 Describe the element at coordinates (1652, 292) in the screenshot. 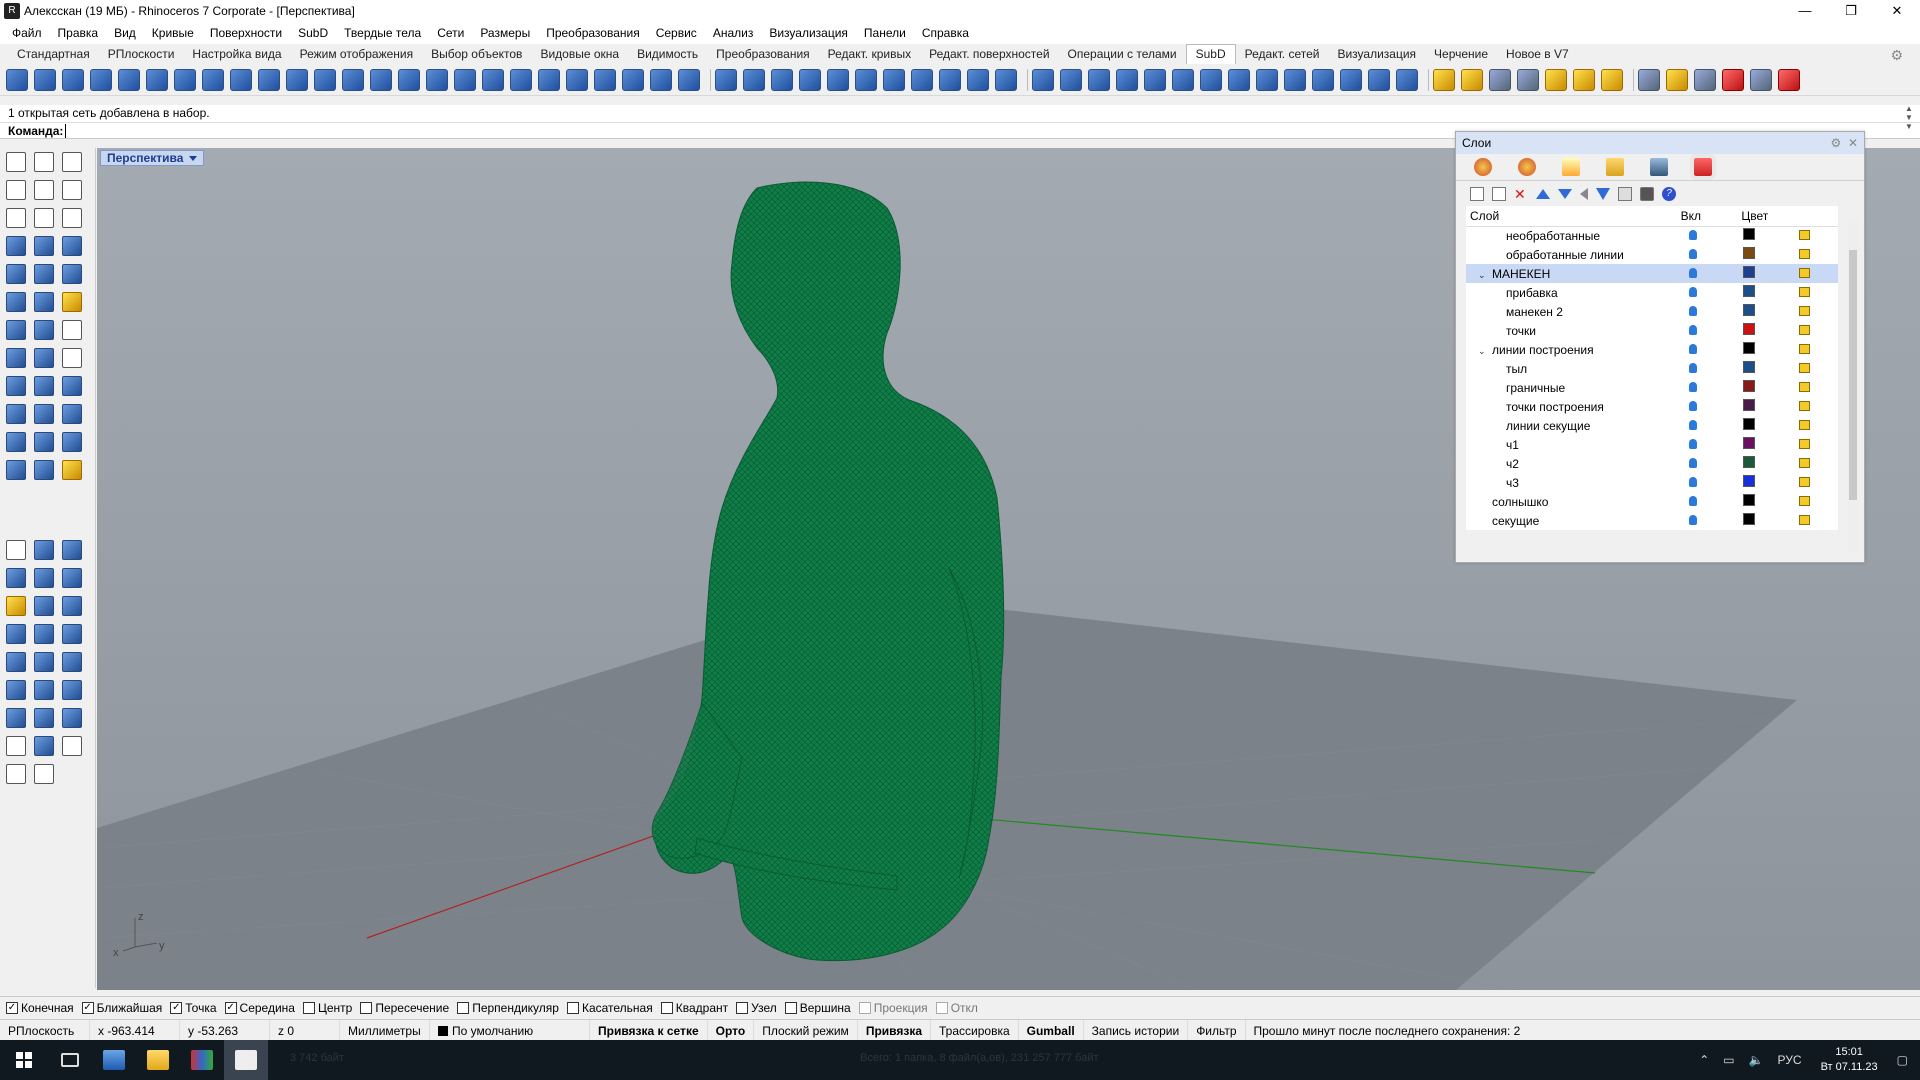

I see `layer-row: прибавка` at that location.